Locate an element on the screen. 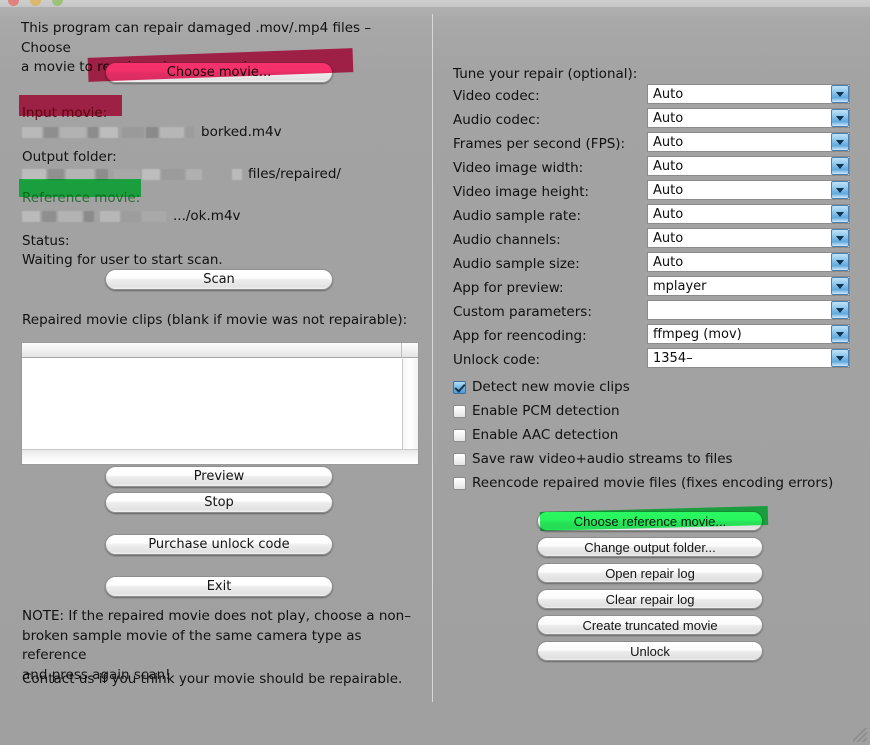  field-value-11: 1354– is located at coordinates (673, 358).